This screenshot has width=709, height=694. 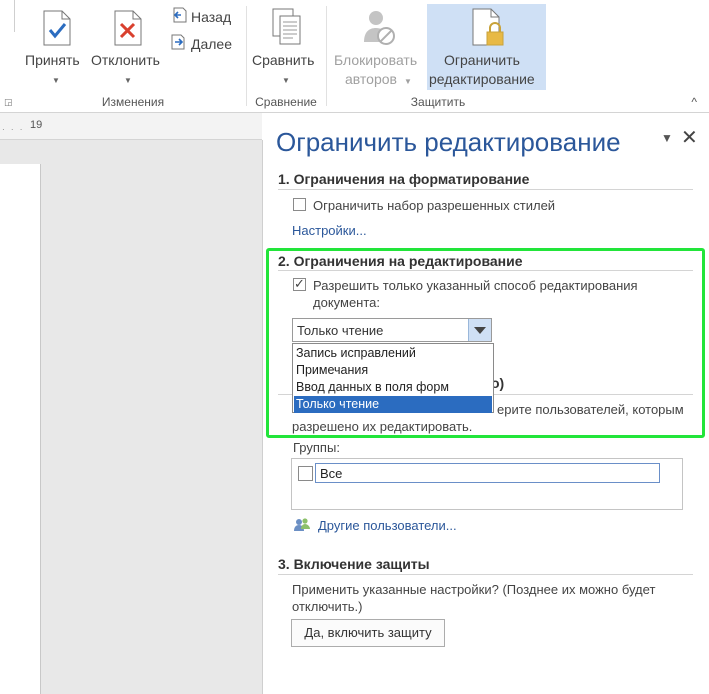 What do you see at coordinates (179, 18) in the screenshot?
I see `previous-change-icon` at bounding box center [179, 18].